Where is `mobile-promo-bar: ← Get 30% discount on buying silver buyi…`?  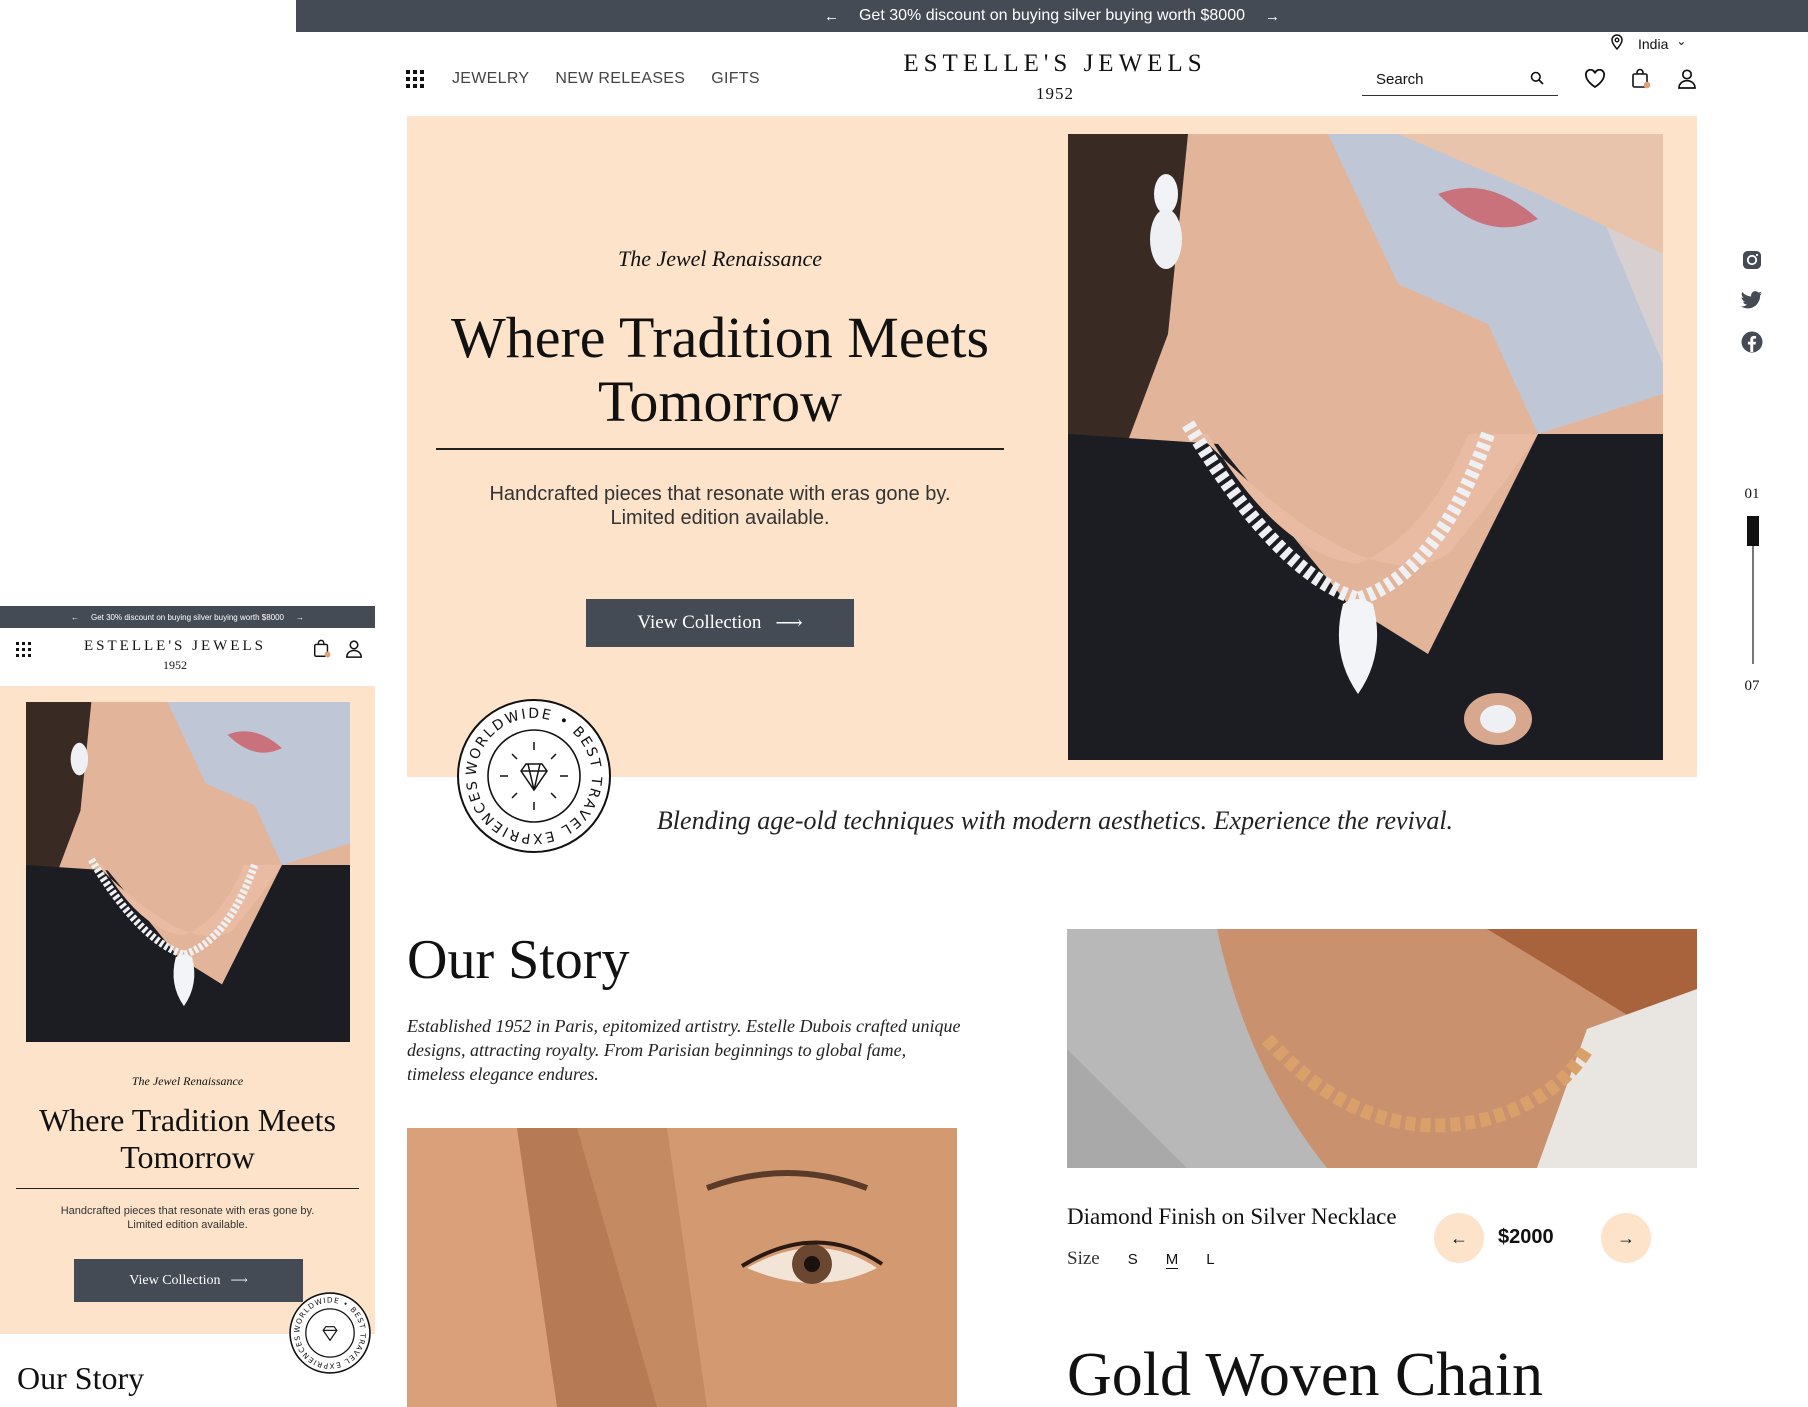
mobile-promo-bar: ← Get 30% discount on buying silver buyi… is located at coordinates (187, 617).